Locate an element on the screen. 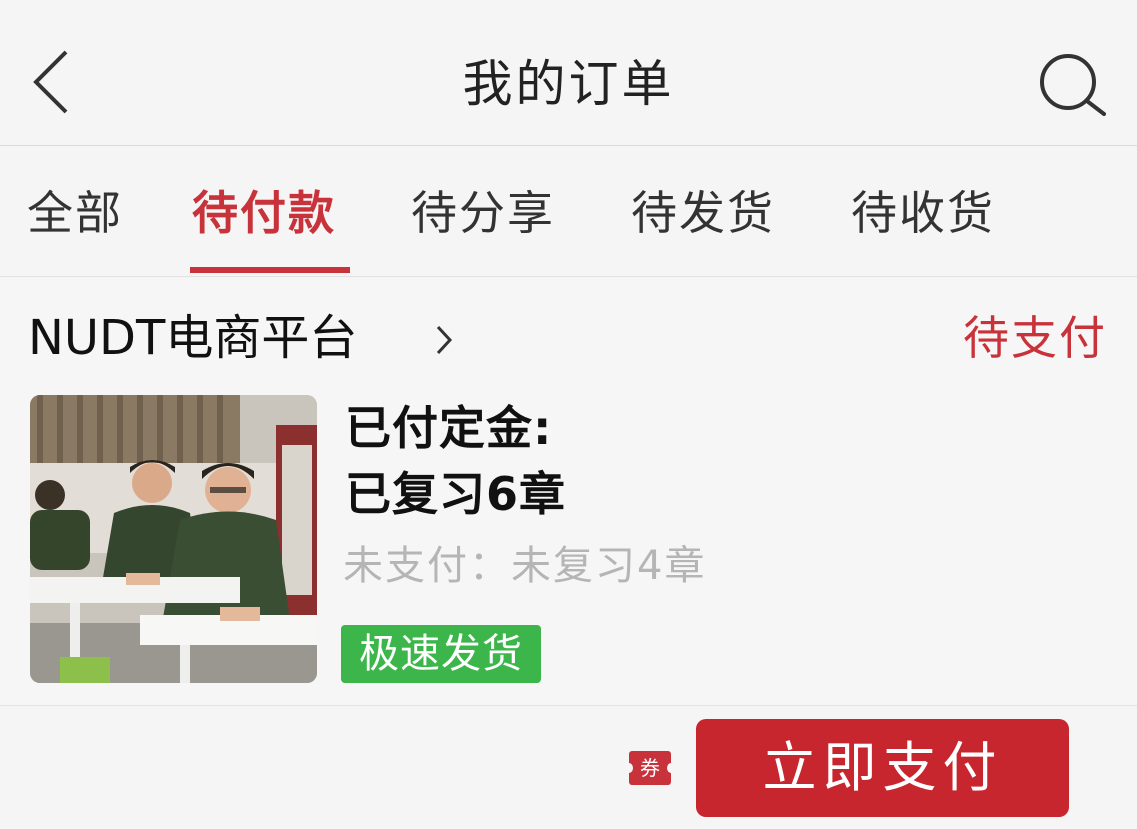 The width and height of the screenshot is (1137, 829). fast-shipping-badge: 极速发货 is located at coordinates (441, 654).